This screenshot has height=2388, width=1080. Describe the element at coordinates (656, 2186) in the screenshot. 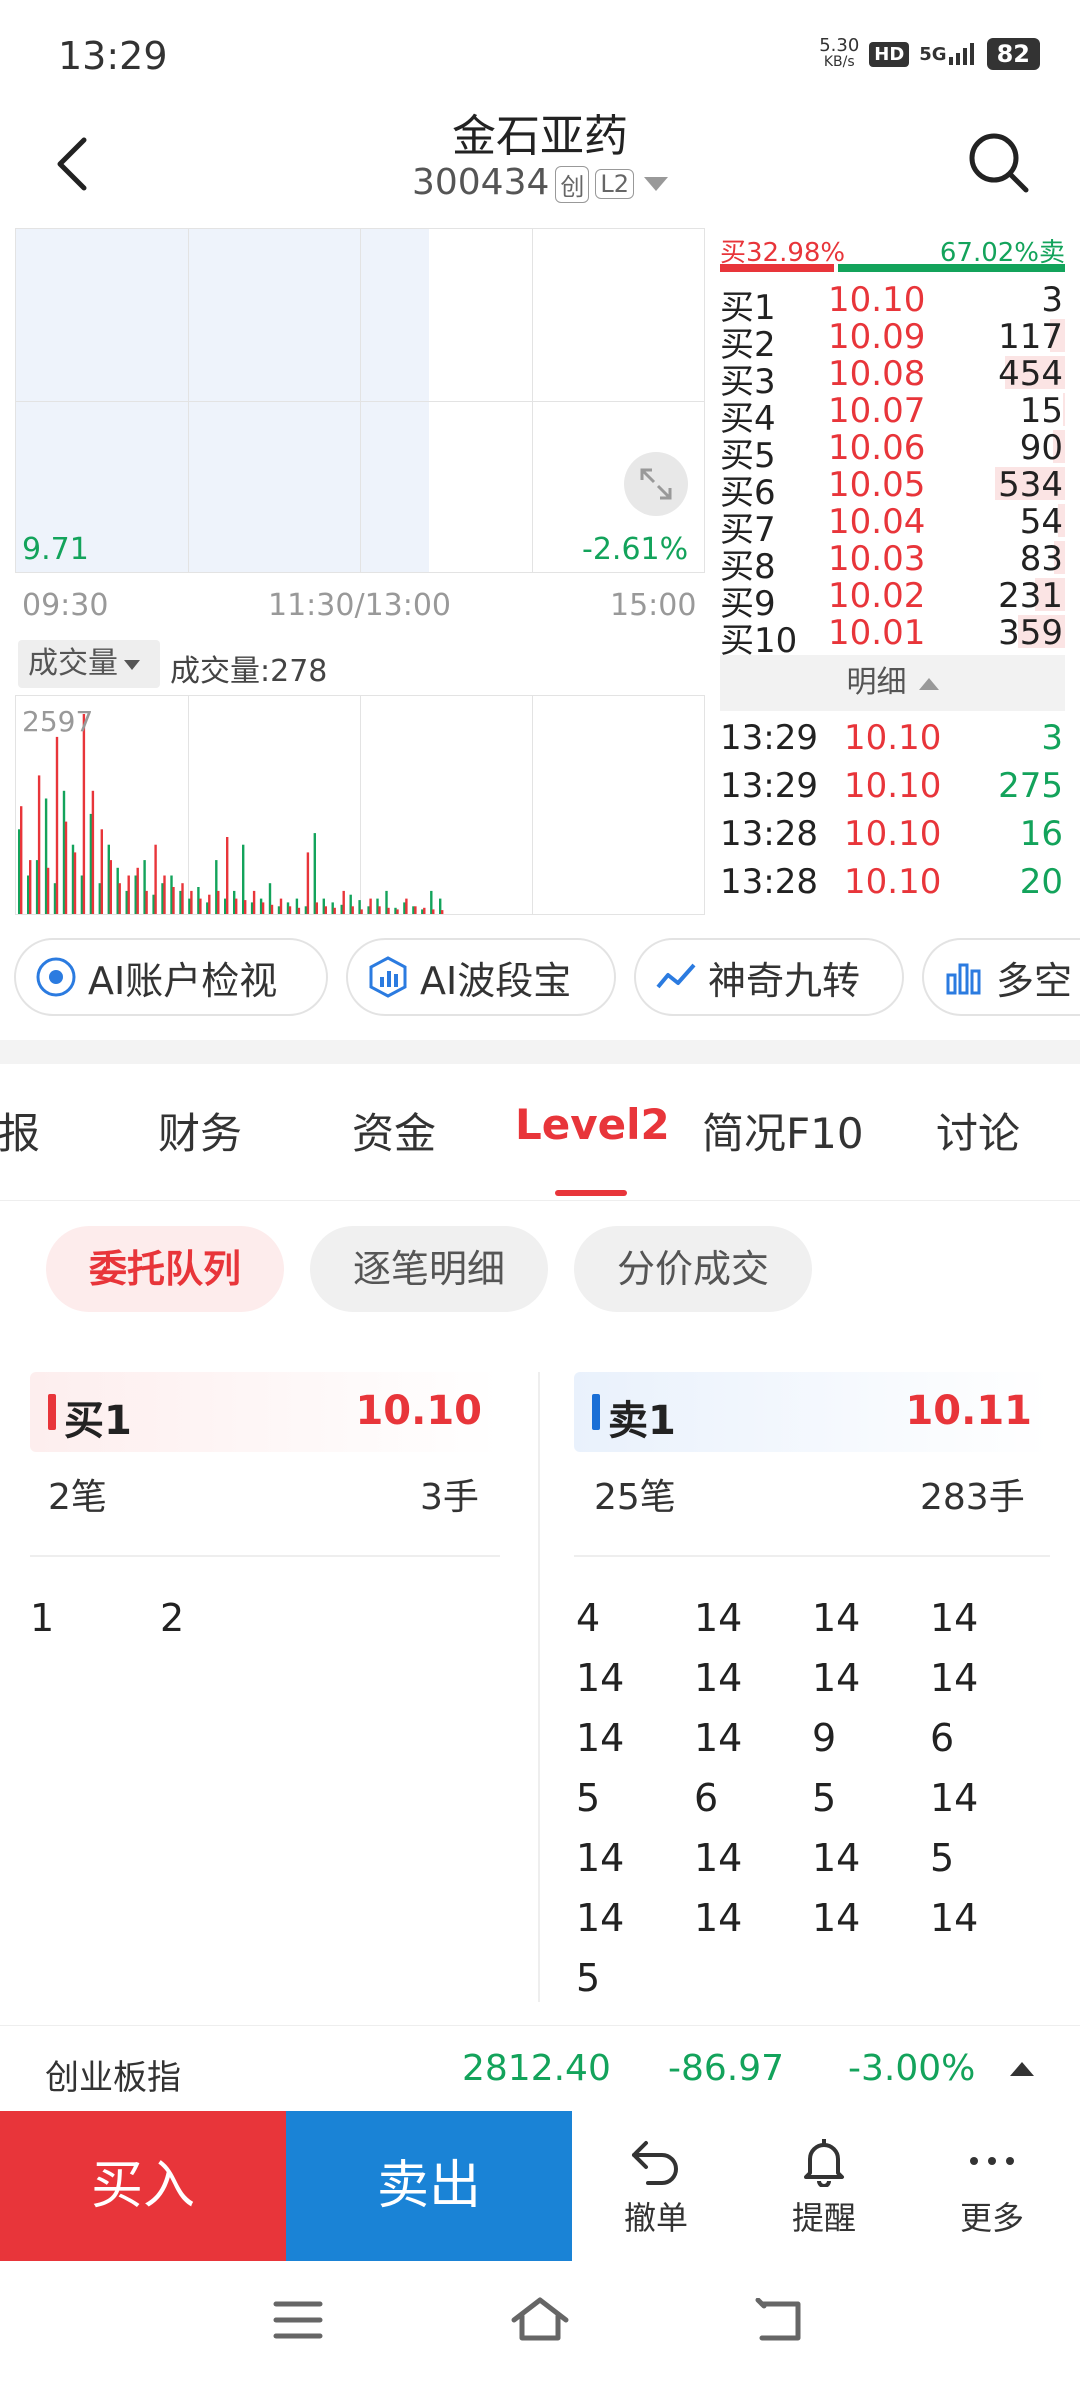

I see `cancel-order-button: 撤单` at that location.